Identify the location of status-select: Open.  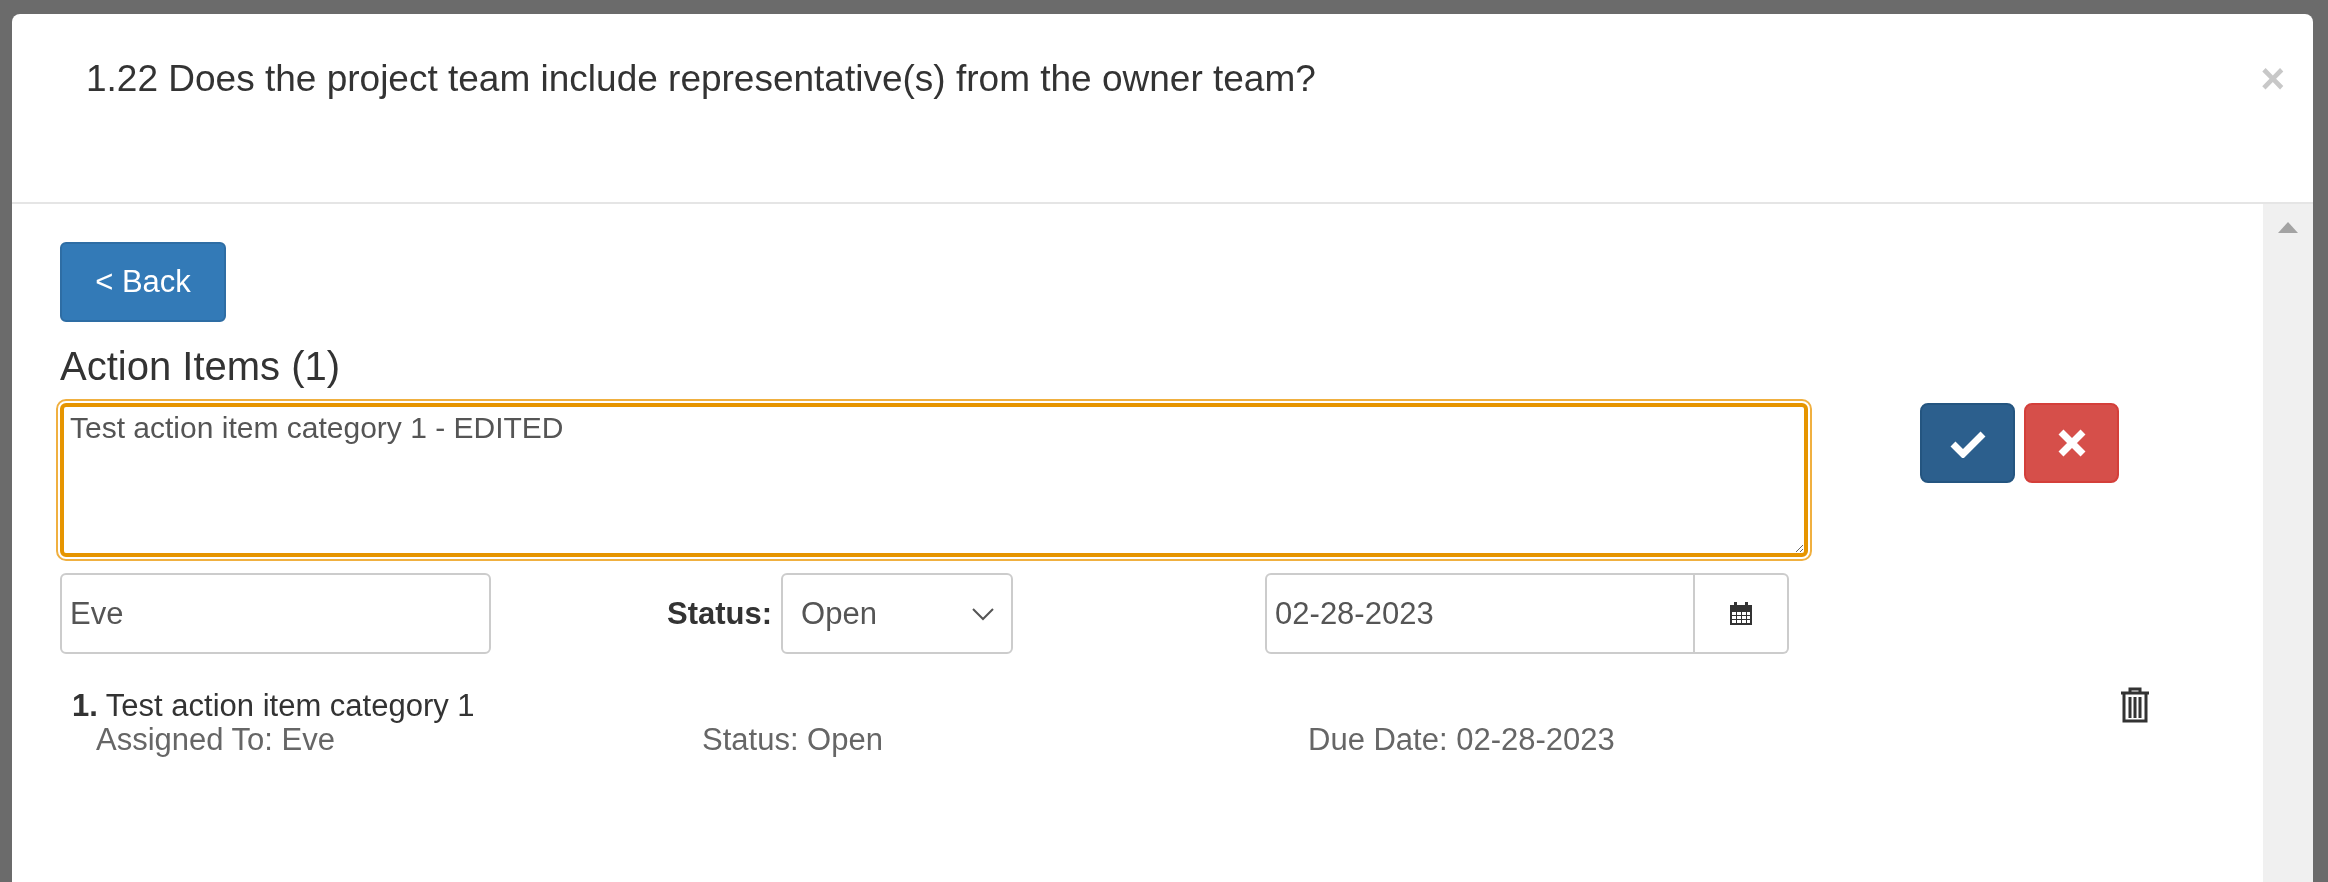
(897, 613).